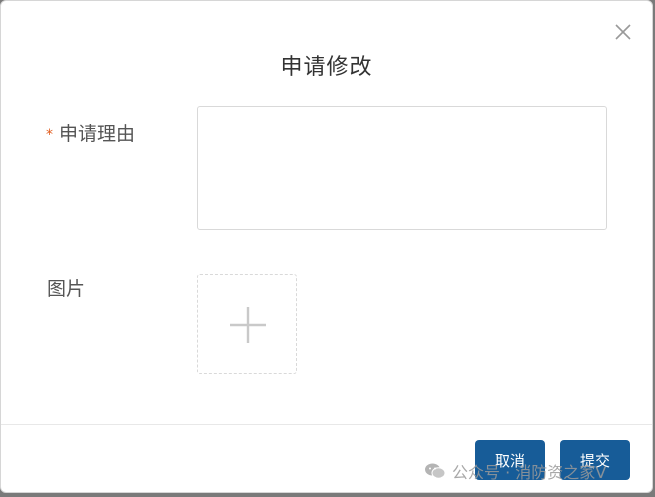  I want to click on image-upload-box, so click(247, 324).